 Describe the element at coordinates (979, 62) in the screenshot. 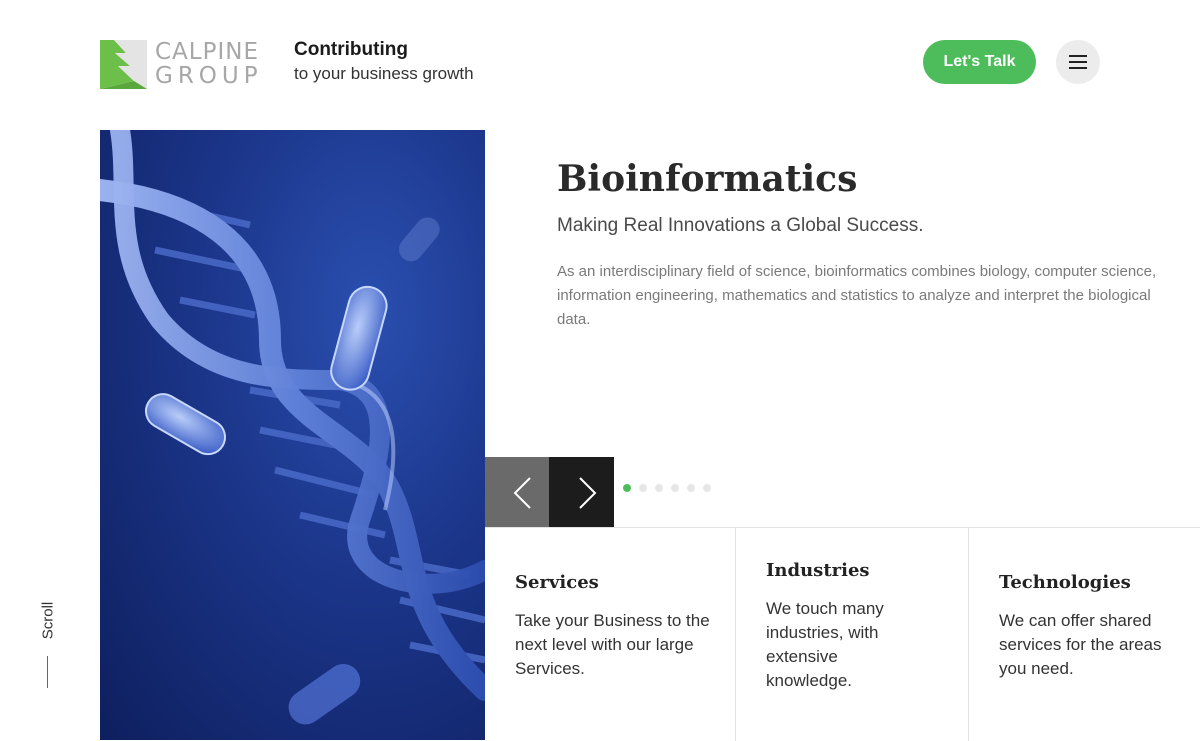

I see `lets-talk-button: Let's Talk` at that location.